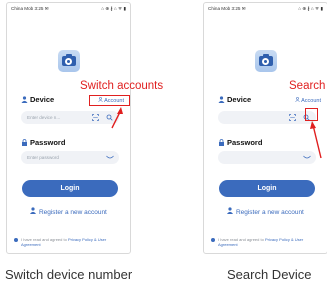 This screenshot has width=327, height=288. What do you see at coordinates (69, 274) in the screenshot?
I see `left-caption: Switch device number` at bounding box center [69, 274].